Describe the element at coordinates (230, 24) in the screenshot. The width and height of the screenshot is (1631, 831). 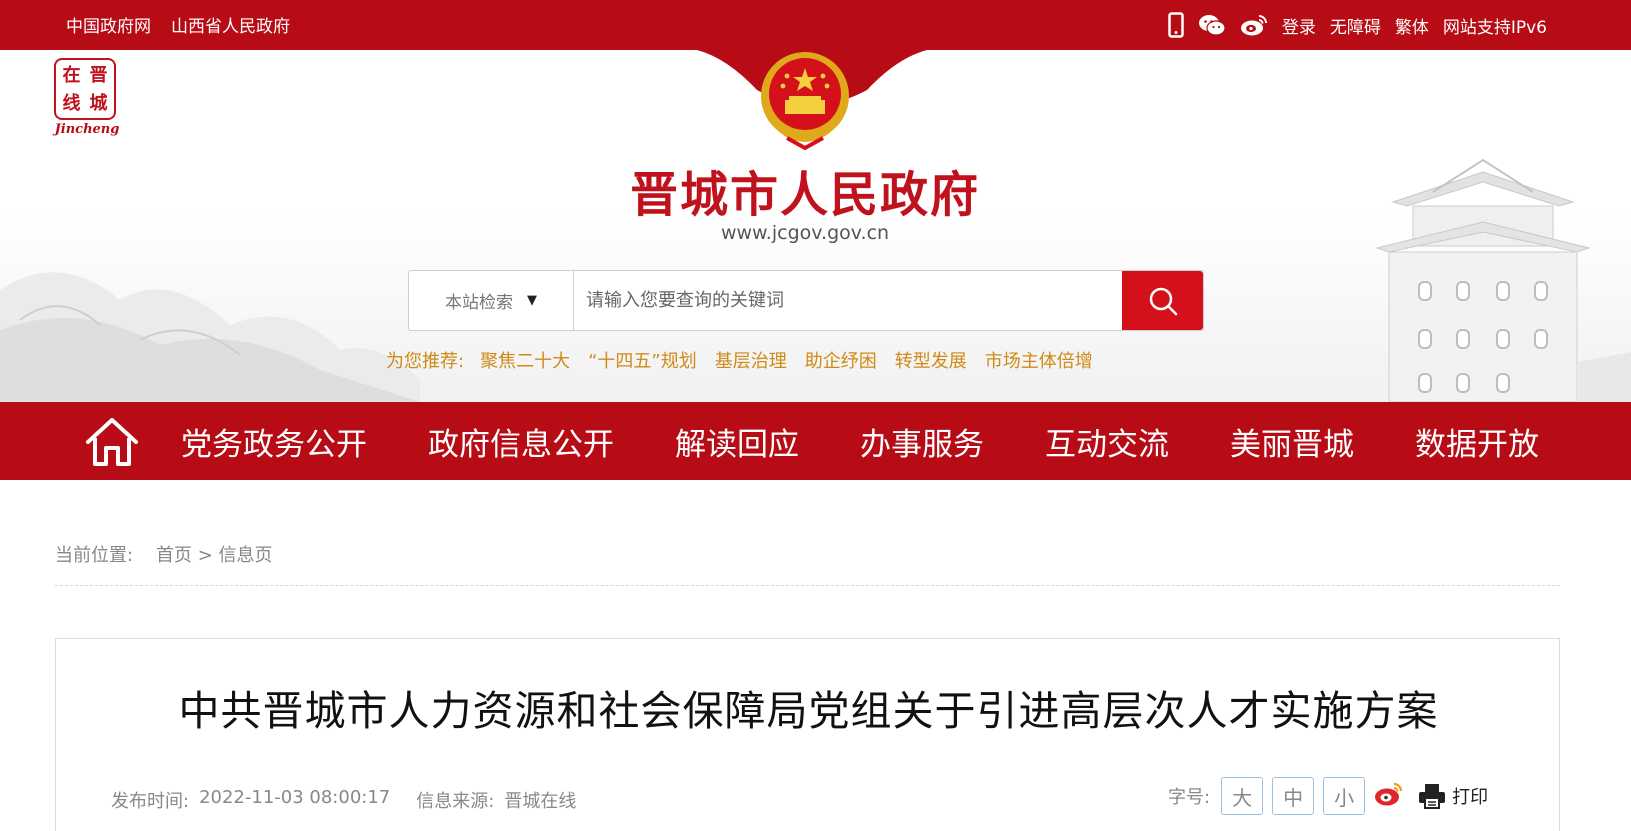
I see `link-shanxi-gov: 山西省人民政府` at that location.